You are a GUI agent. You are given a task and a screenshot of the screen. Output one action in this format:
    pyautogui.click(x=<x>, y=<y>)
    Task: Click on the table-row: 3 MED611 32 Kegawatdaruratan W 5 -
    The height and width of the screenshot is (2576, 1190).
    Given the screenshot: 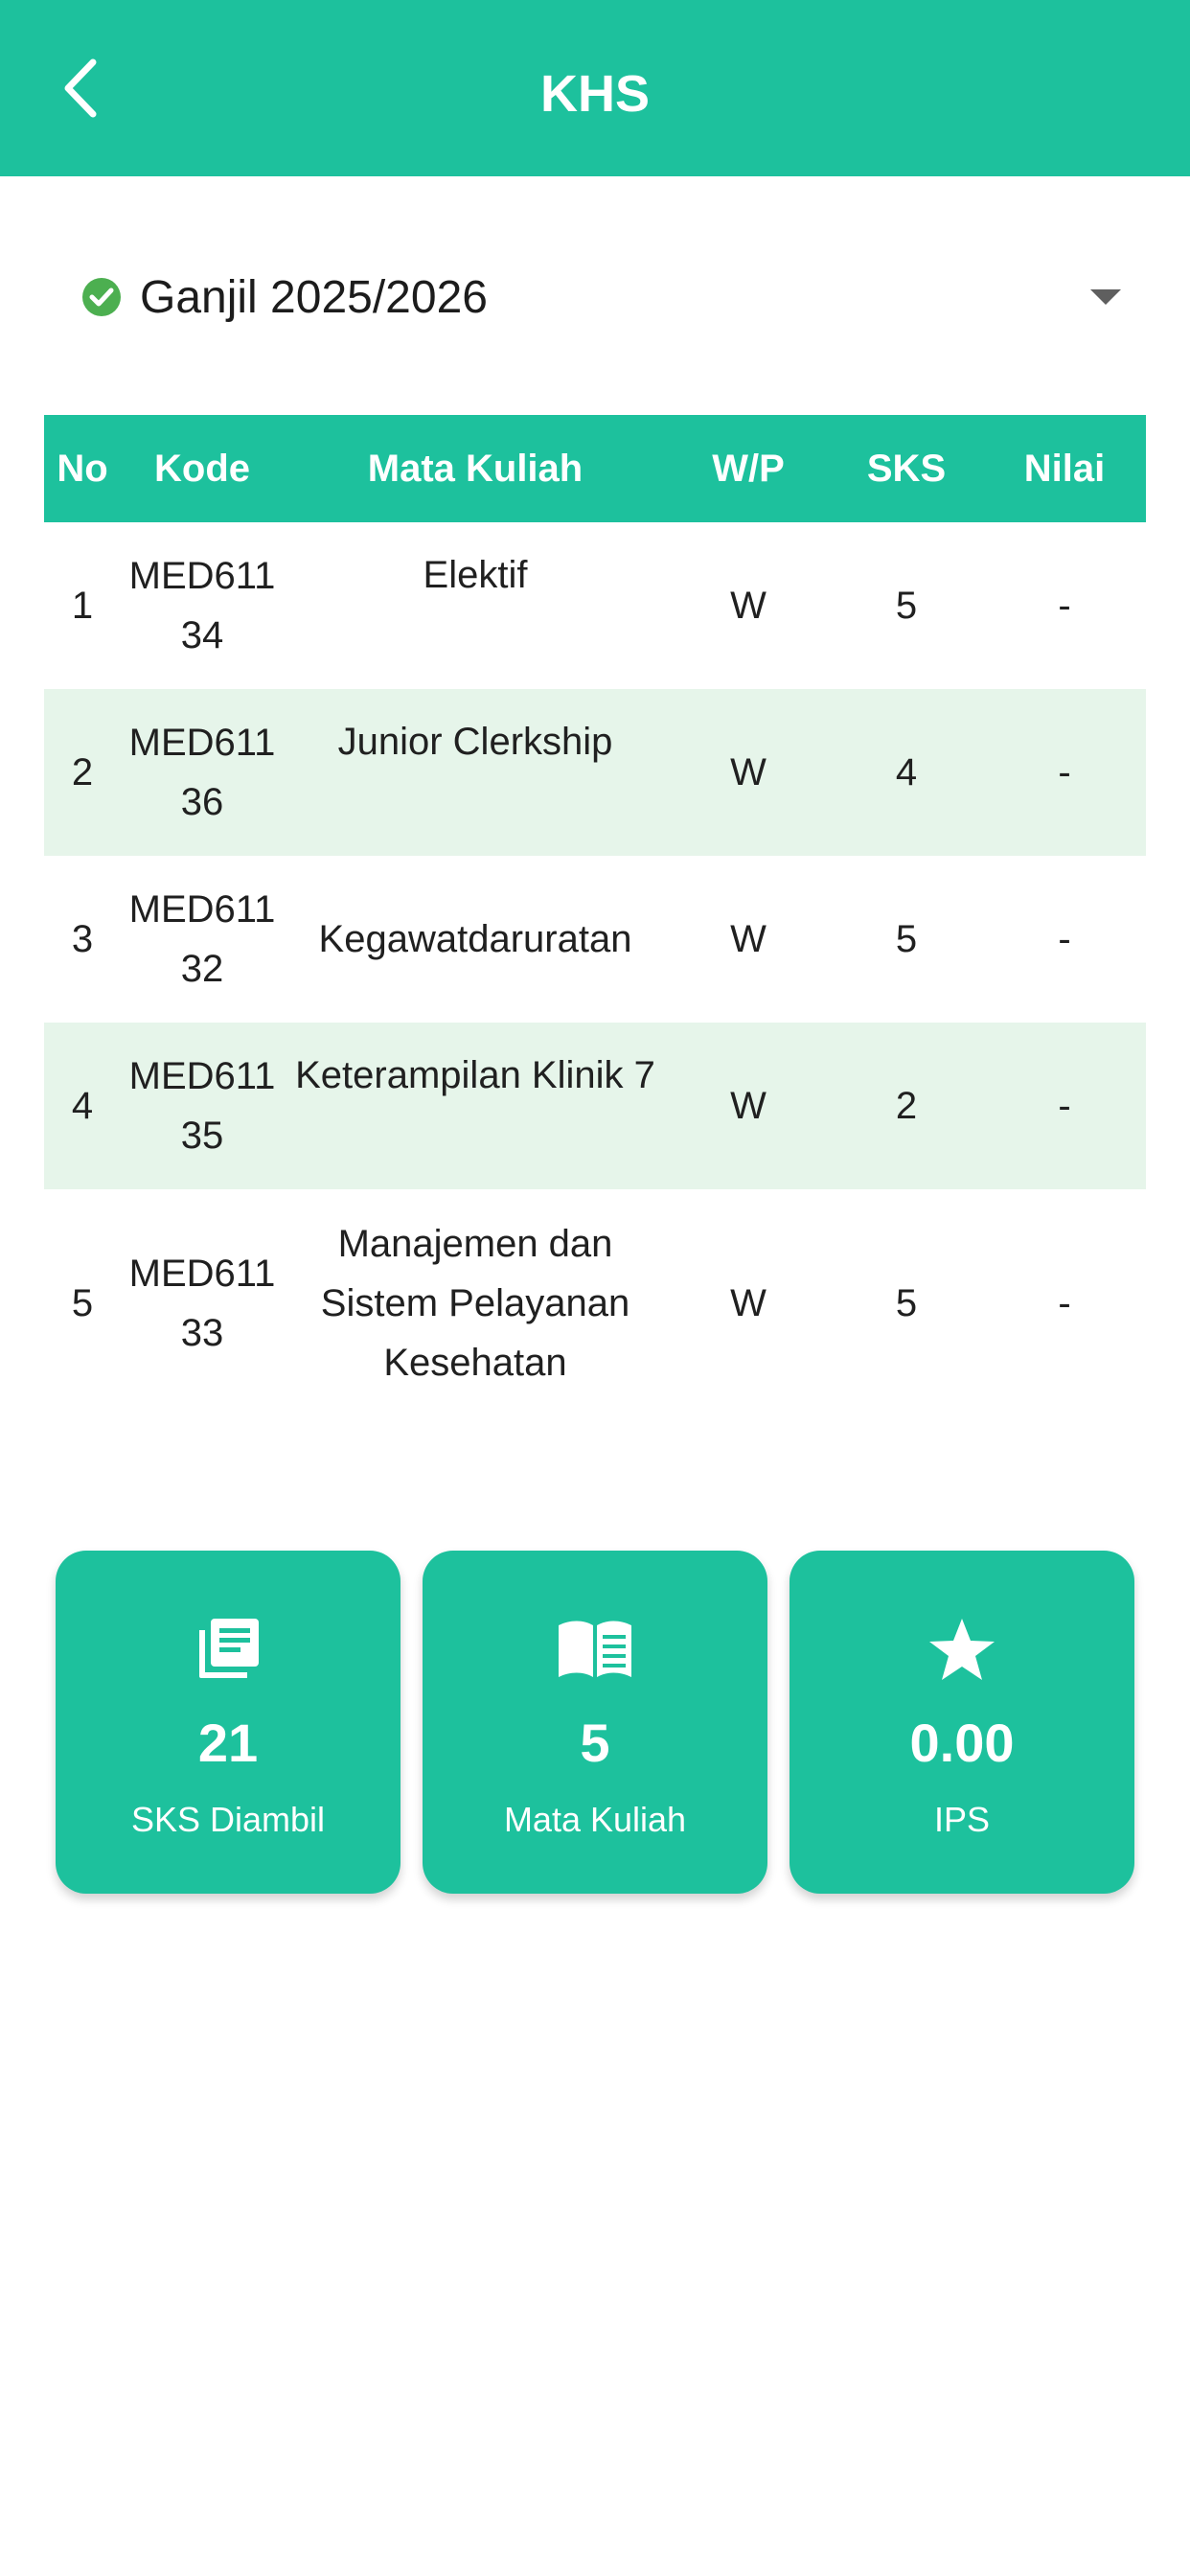 What is the action you would take?
    pyautogui.click(x=595, y=939)
    